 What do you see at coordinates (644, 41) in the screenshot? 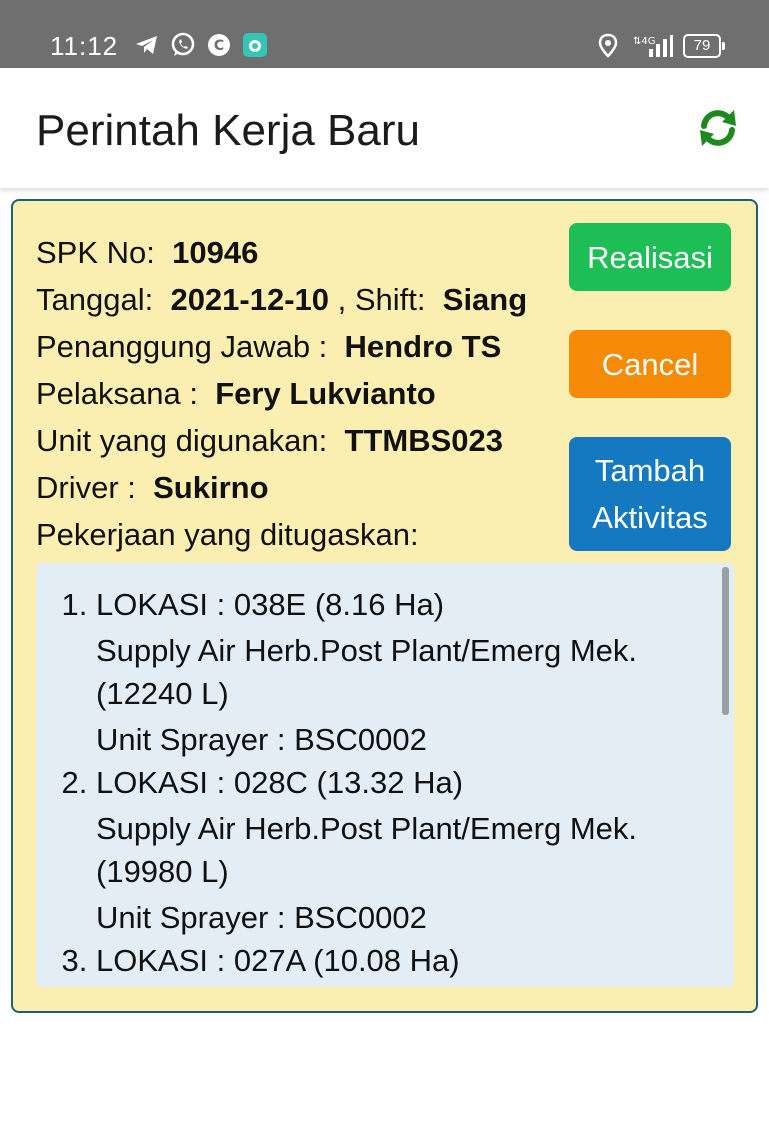
I see `svg-text: ⇅4G` at bounding box center [644, 41].